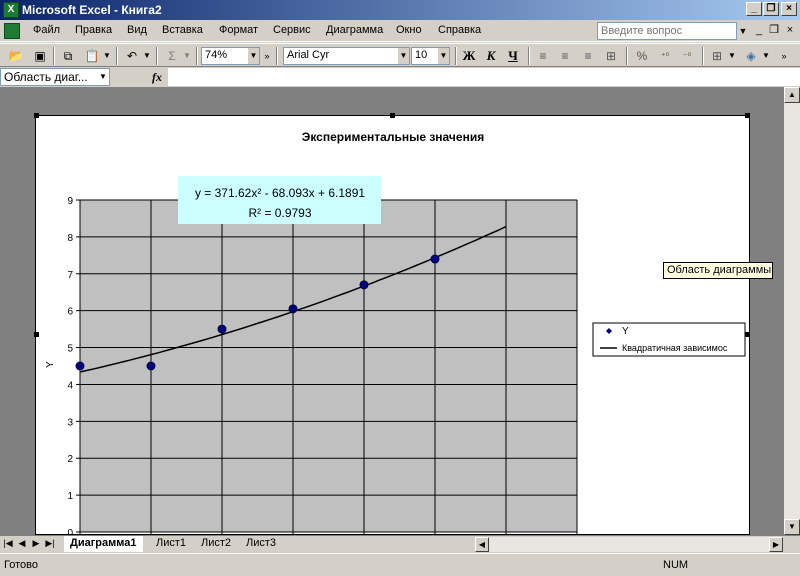 Image resolution: width=800 pixels, height=576 pixels. What do you see at coordinates (172, 56) in the screenshot?
I see `autosum-icon: Σ` at bounding box center [172, 56].